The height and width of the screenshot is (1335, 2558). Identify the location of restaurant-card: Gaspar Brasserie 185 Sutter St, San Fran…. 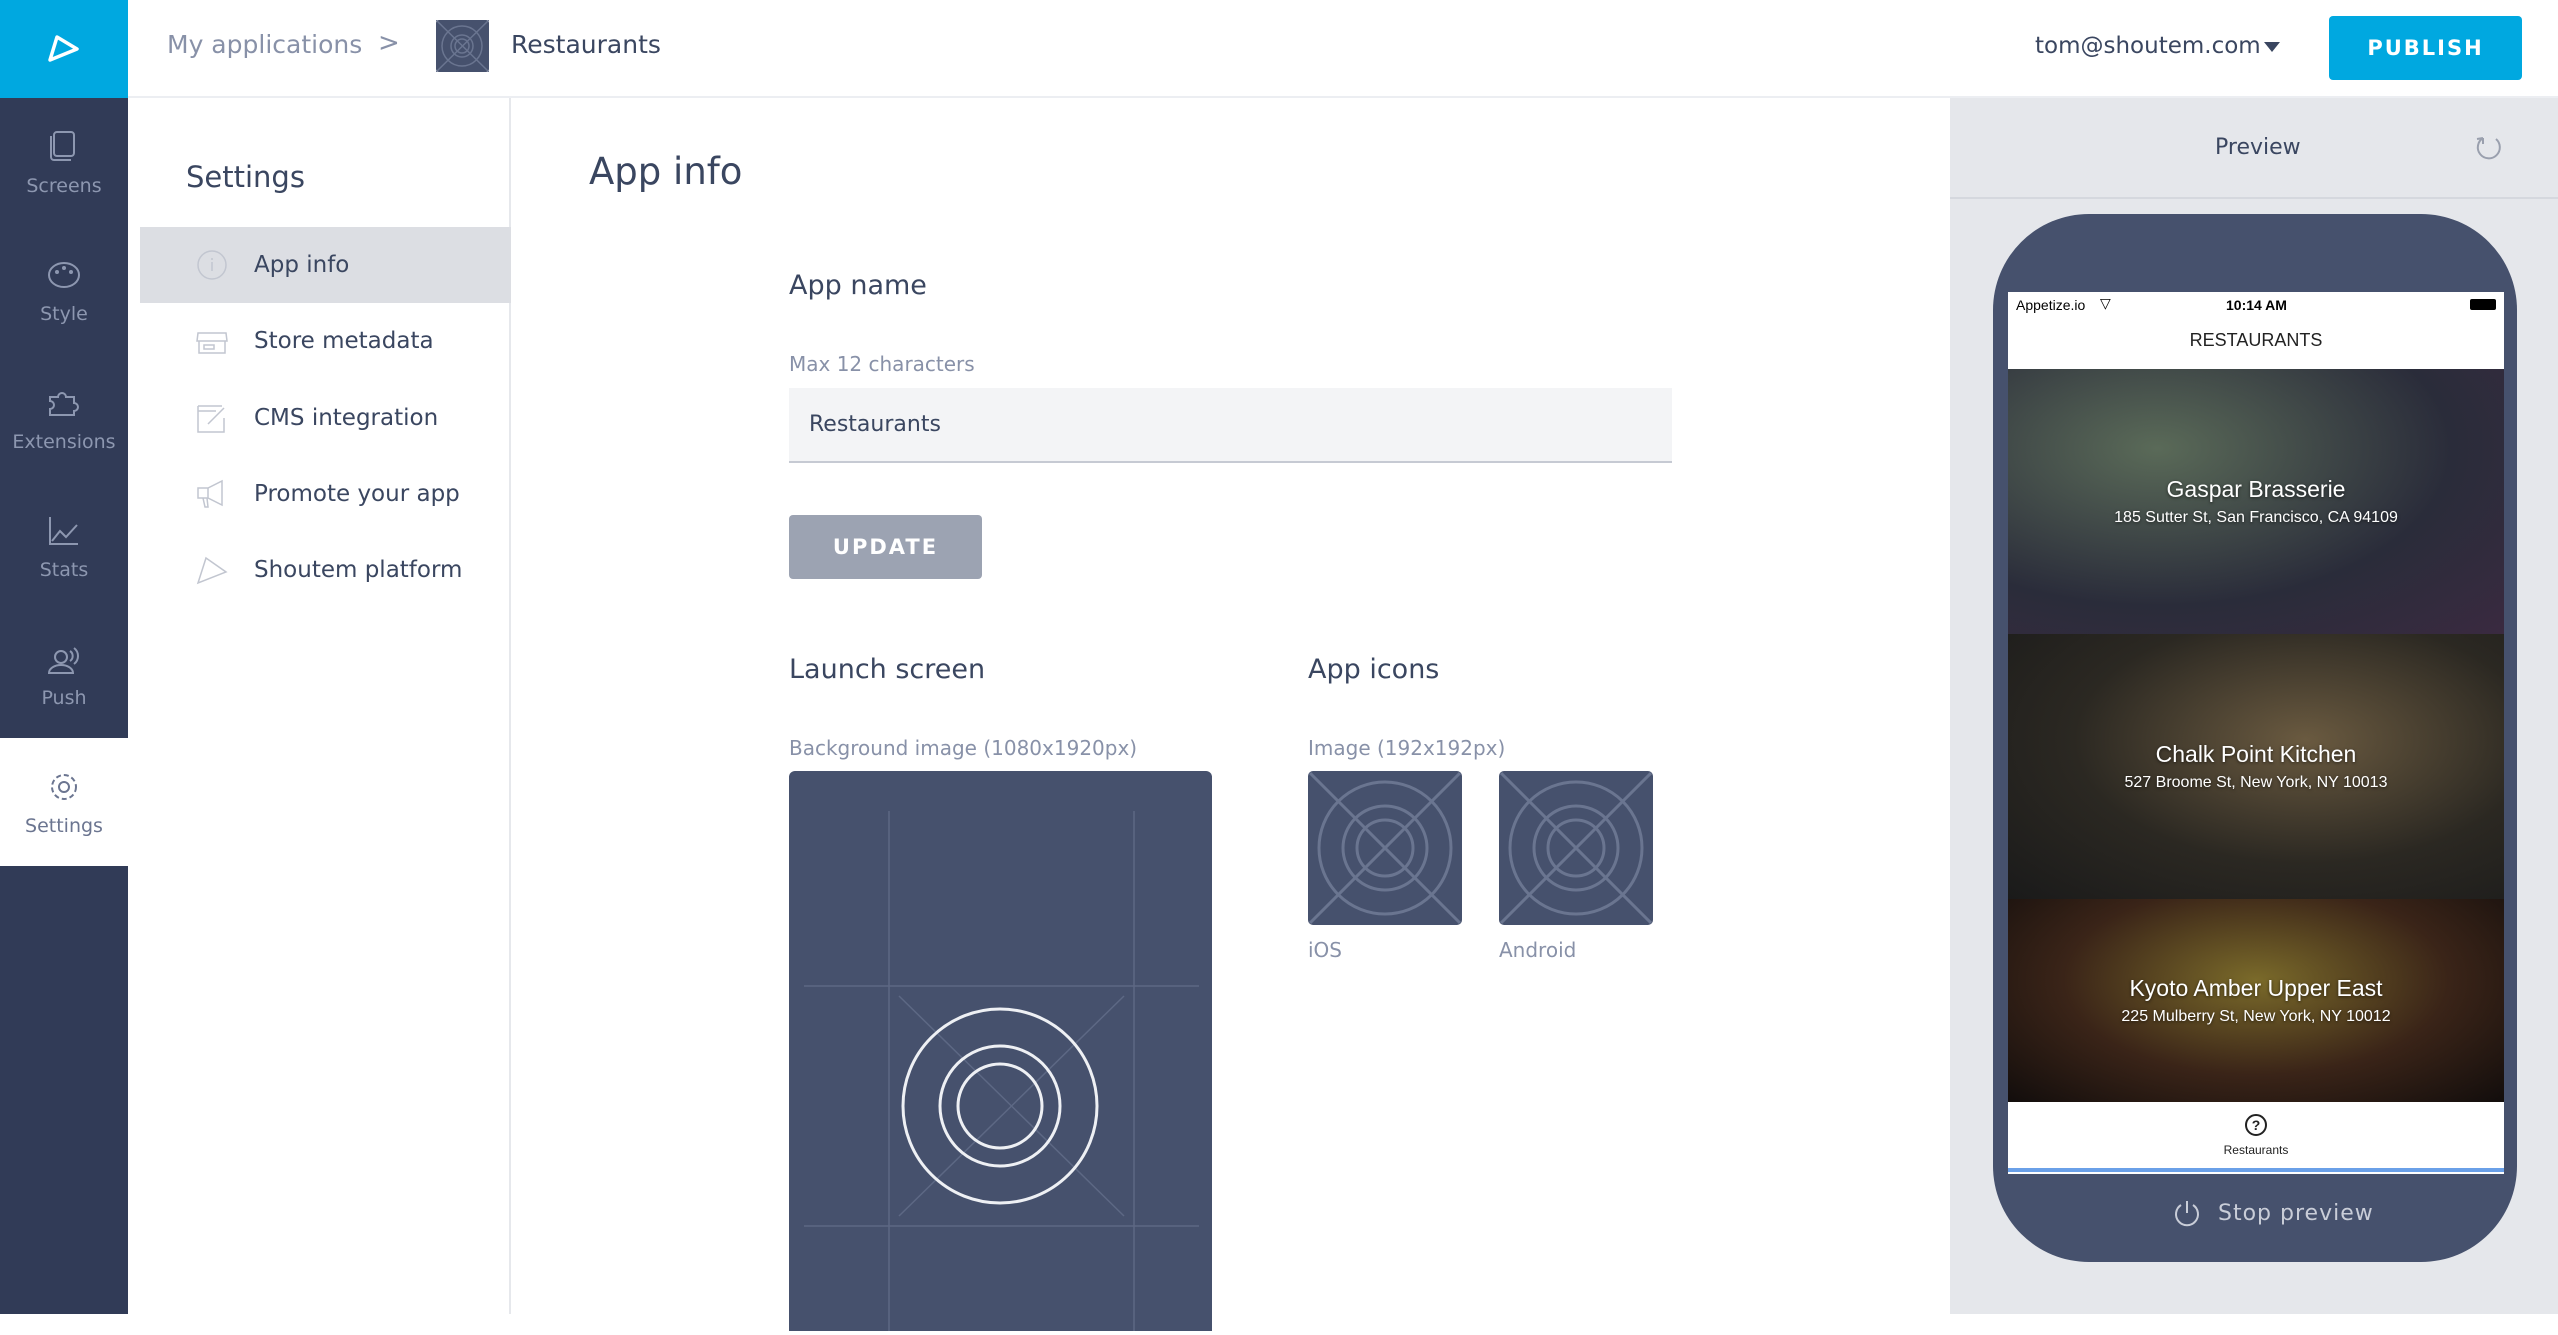
(2256, 501).